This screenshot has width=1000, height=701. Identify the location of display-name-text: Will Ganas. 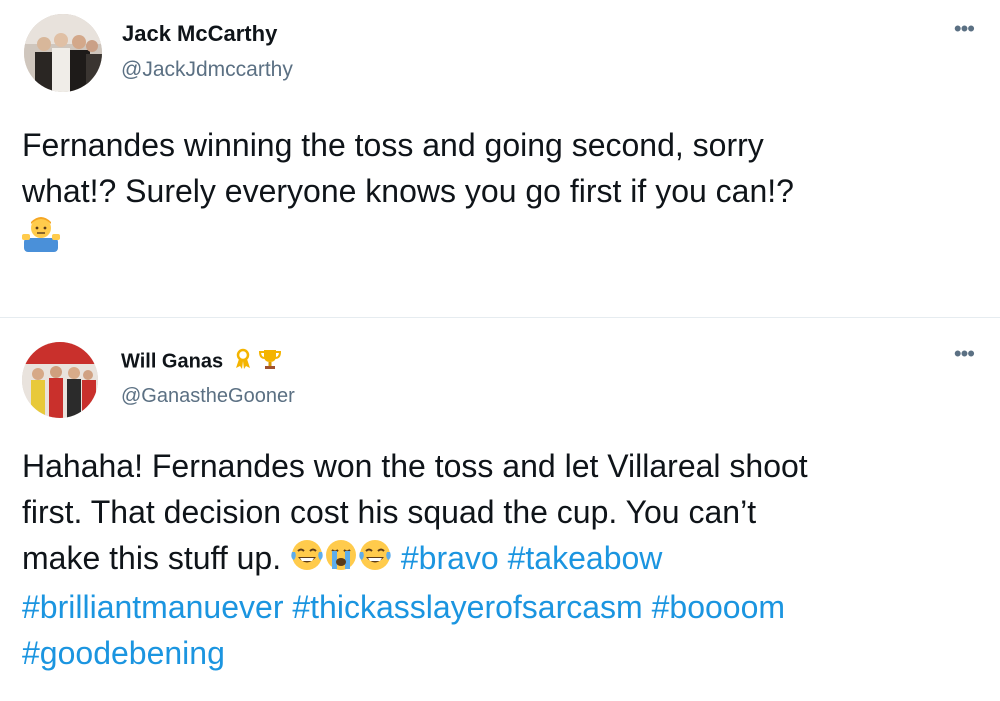
(172, 361).